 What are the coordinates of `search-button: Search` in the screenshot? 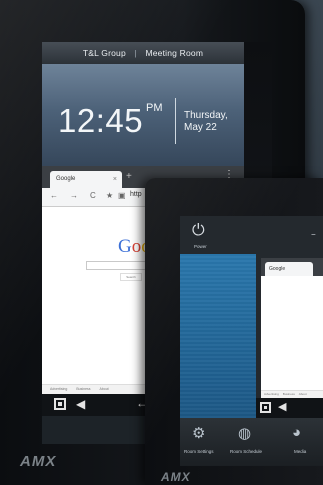 It's located at (131, 277).